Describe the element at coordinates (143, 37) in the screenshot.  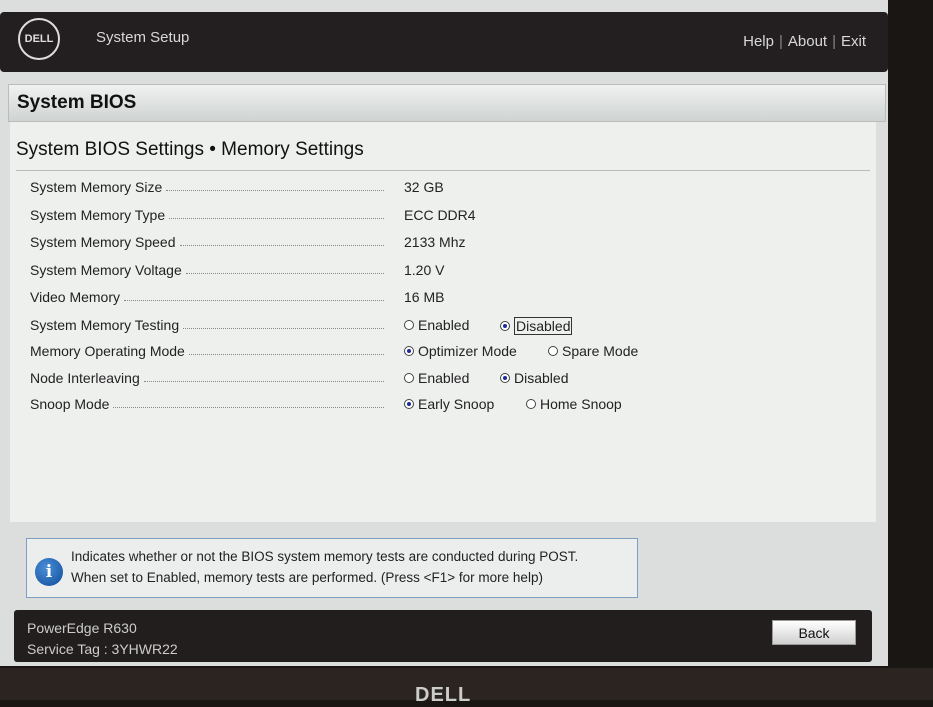
I see `app-title: System Setup` at that location.